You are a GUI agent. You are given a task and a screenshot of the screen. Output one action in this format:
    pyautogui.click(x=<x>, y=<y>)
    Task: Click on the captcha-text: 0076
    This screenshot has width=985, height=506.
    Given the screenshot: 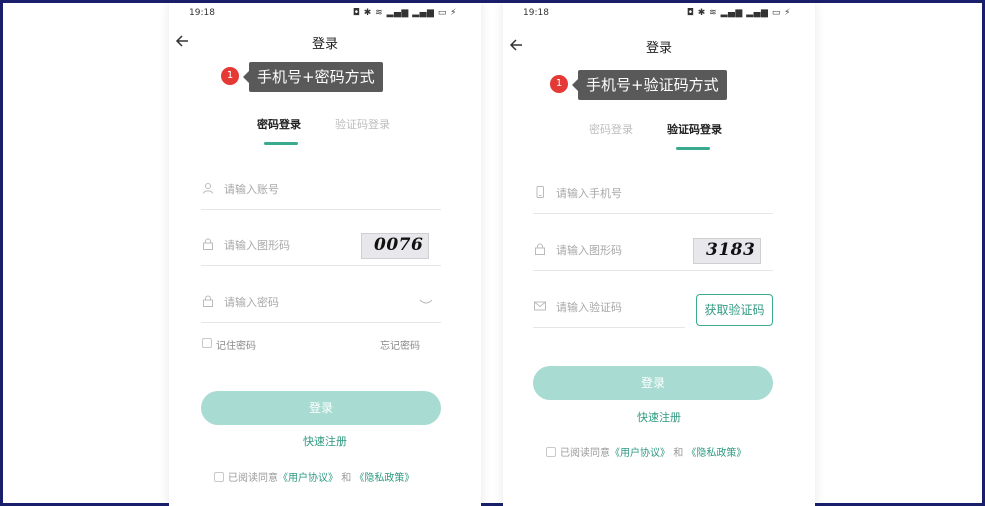 What is the action you would take?
    pyautogui.click(x=399, y=245)
    